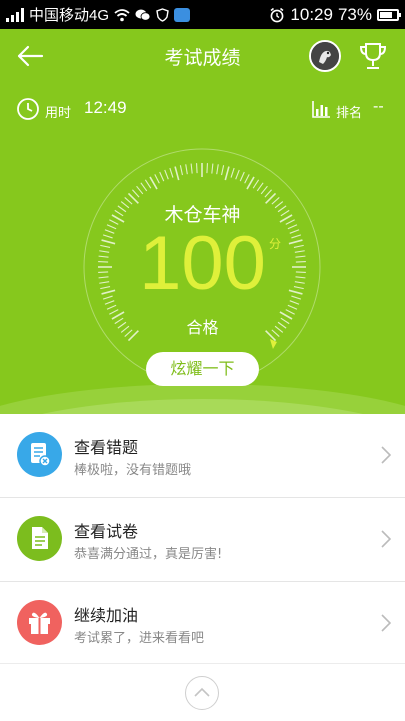  Describe the element at coordinates (105, 107) in the screenshot. I see `time-value: 12:49` at that location.